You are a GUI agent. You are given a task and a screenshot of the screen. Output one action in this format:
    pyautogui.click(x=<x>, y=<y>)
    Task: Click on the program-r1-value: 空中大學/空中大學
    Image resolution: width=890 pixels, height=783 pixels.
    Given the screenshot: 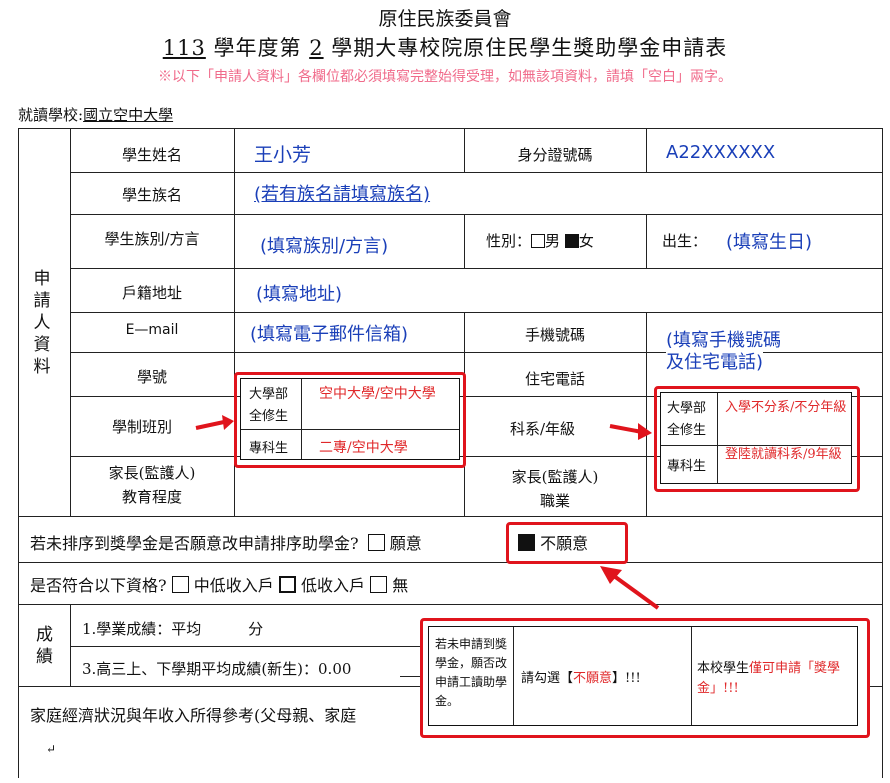 What is the action you would take?
    pyautogui.click(x=377, y=394)
    